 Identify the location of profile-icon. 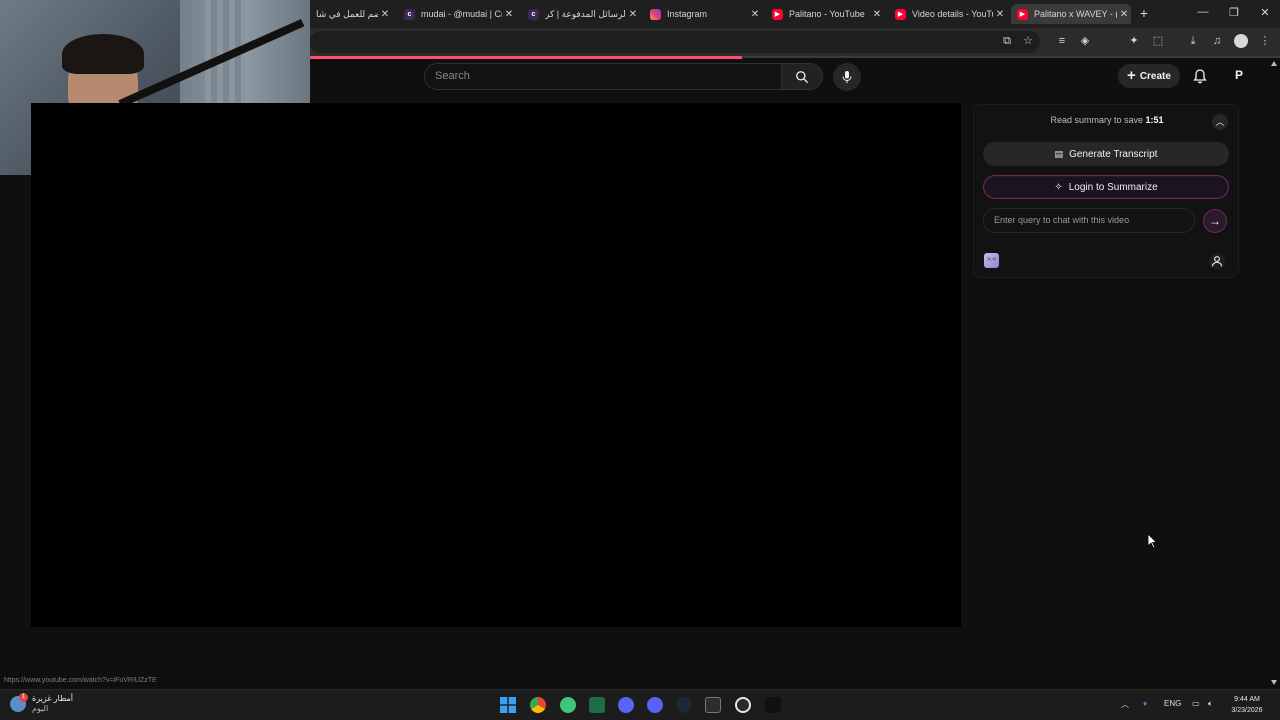
(1241, 41).